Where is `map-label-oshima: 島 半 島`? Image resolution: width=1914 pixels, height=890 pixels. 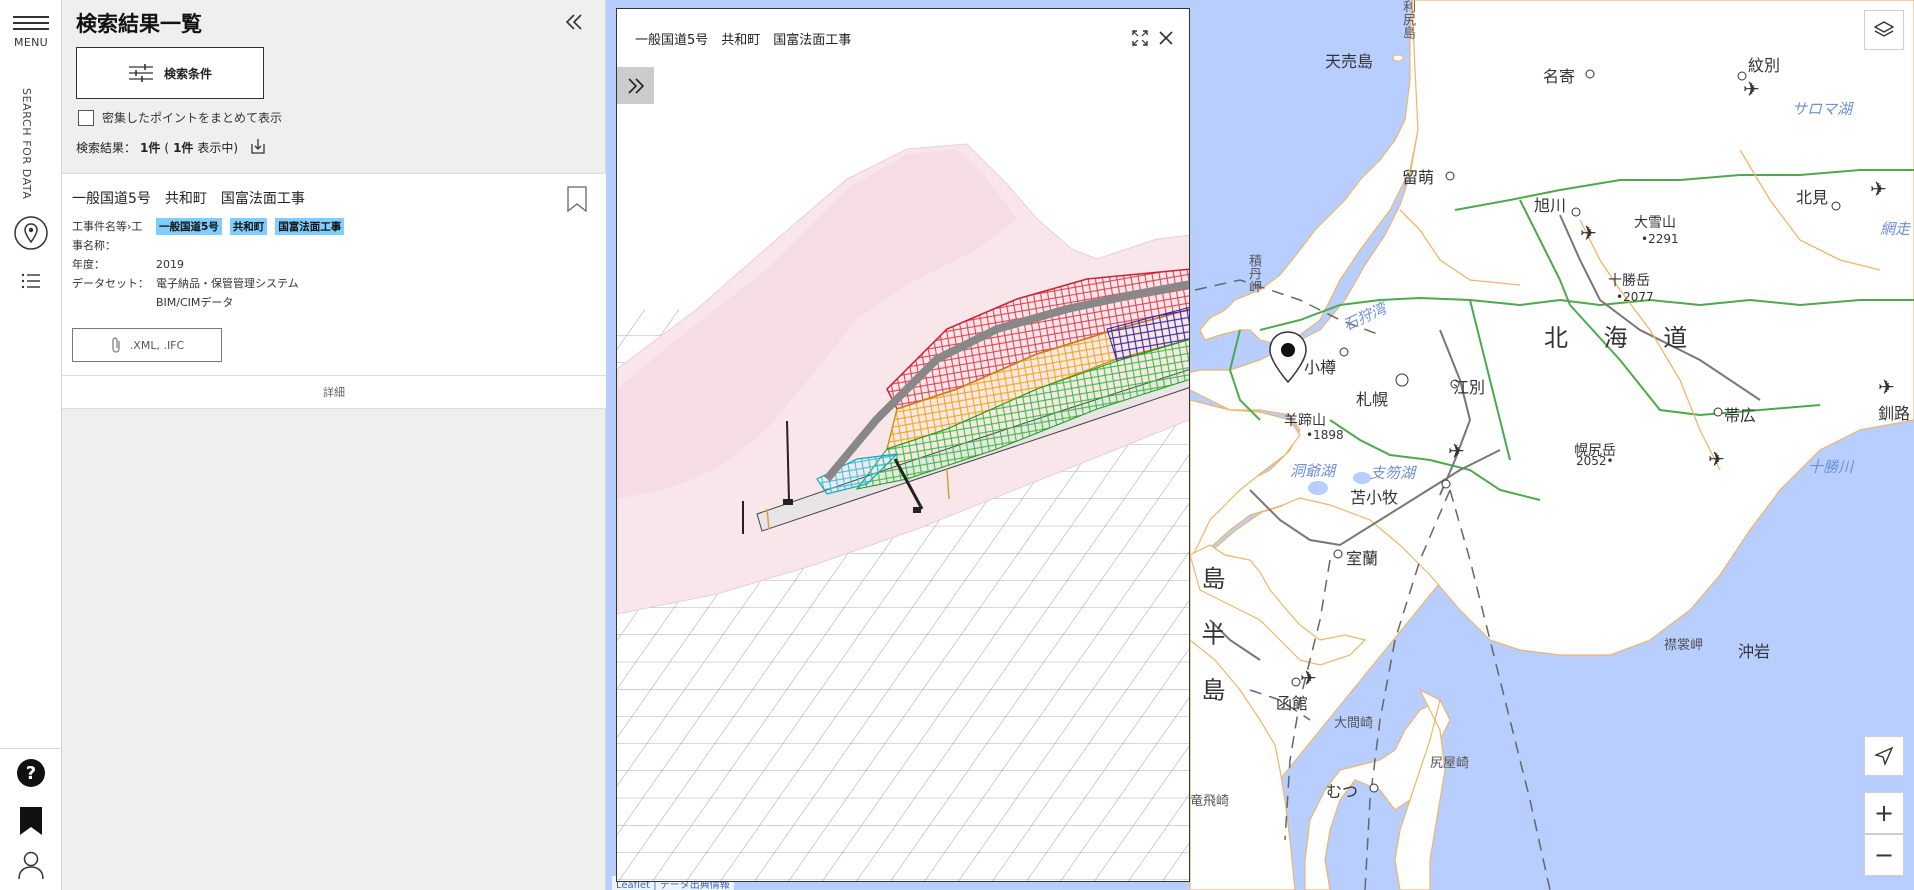
map-label-oshima: 島 半 島 is located at coordinates (1211, 640).